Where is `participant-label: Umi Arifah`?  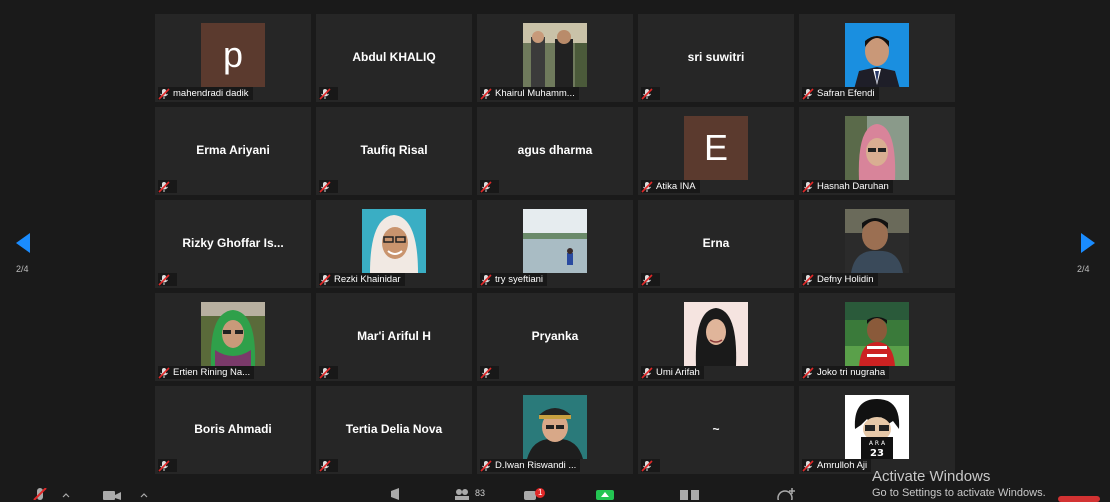
participant-label: Umi Arifah is located at coordinates (672, 372).